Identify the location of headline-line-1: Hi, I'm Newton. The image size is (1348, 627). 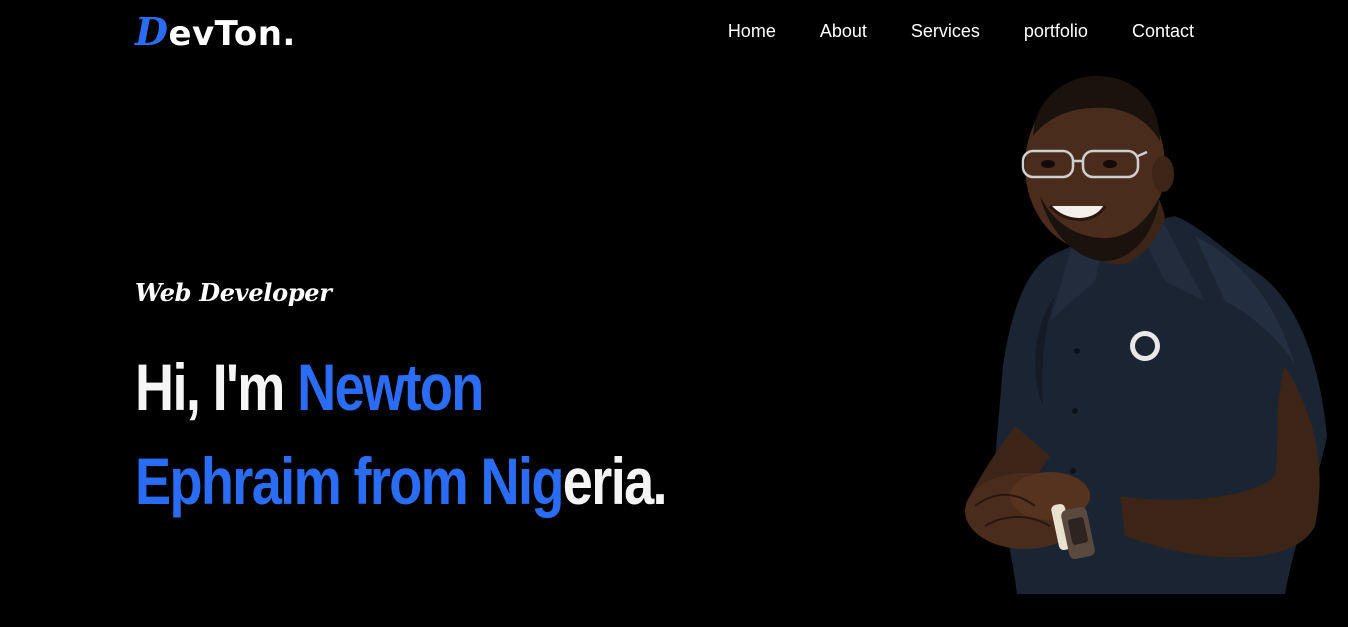
(400, 387).